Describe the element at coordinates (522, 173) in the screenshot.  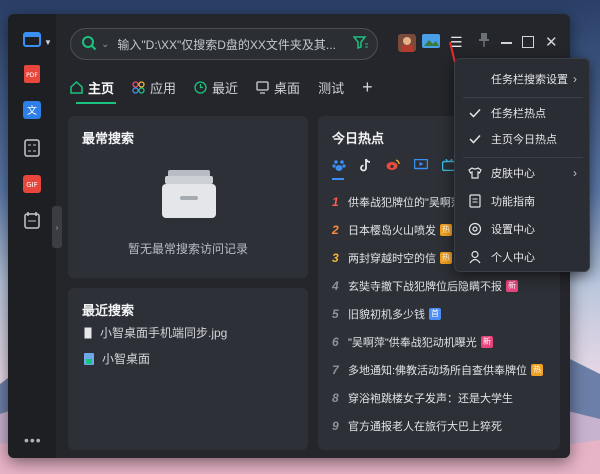
I see `menu-item-skin-center: 皮肤中心 ›` at that location.